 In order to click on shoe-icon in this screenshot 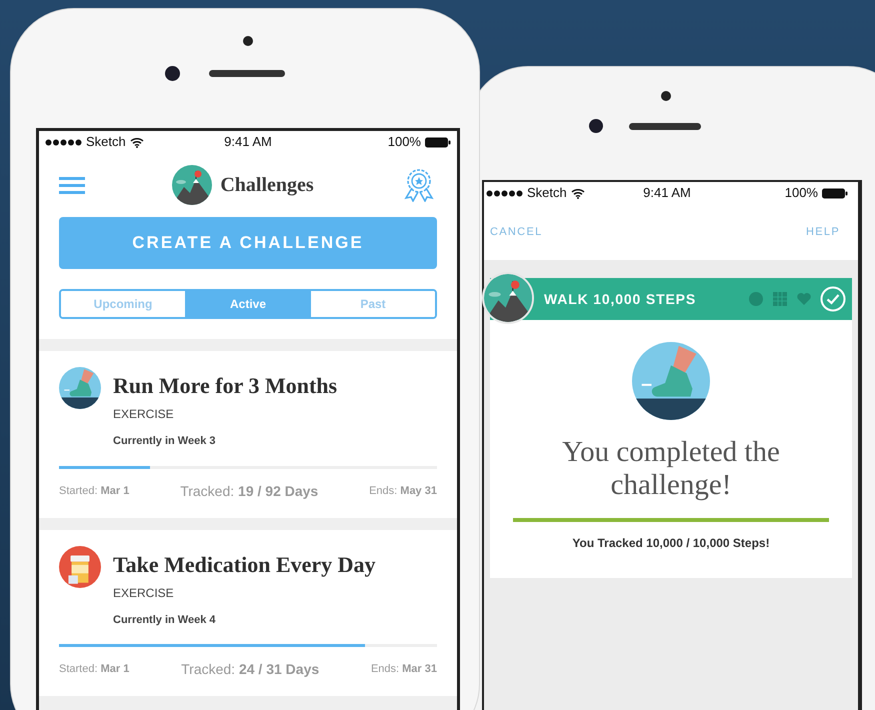, I will do `click(80, 388)`.